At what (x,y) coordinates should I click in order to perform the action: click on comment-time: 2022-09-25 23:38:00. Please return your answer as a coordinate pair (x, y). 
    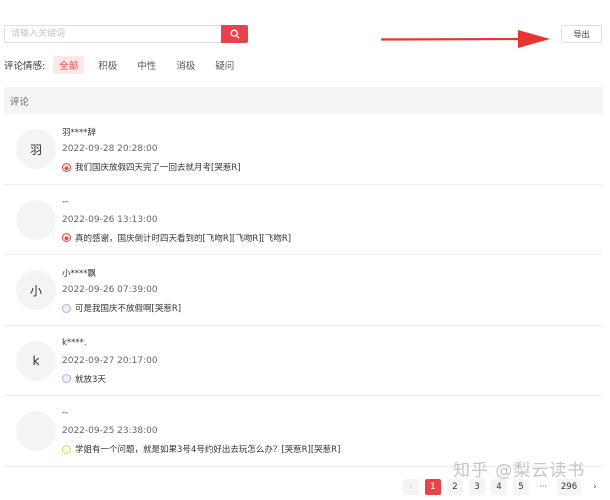
    Looking at the image, I should click on (110, 431).